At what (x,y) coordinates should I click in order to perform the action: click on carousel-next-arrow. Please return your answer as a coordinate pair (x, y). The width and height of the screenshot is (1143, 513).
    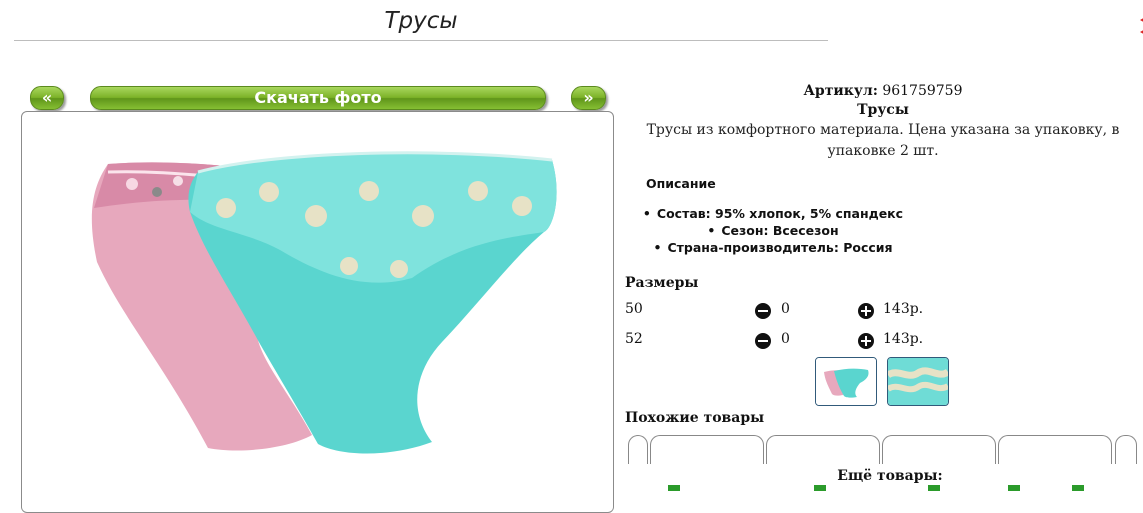
    Looking at the image, I should click on (1126, 449).